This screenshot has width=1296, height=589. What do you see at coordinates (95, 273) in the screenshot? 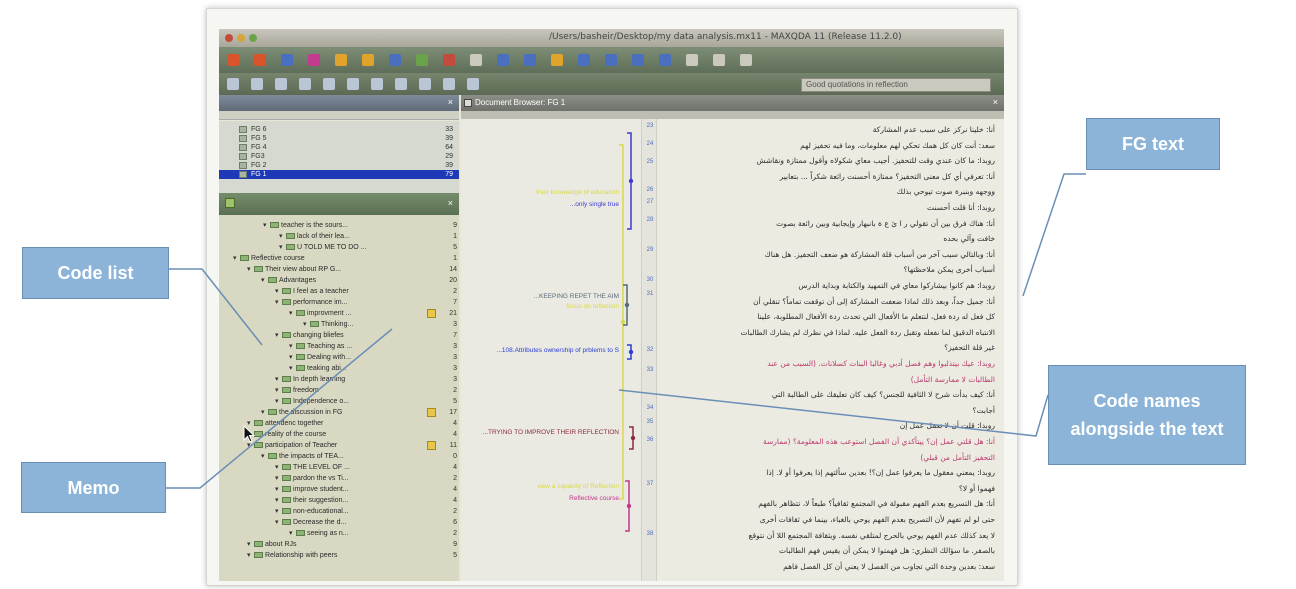
I see `callout-code-list: Code list` at bounding box center [95, 273].